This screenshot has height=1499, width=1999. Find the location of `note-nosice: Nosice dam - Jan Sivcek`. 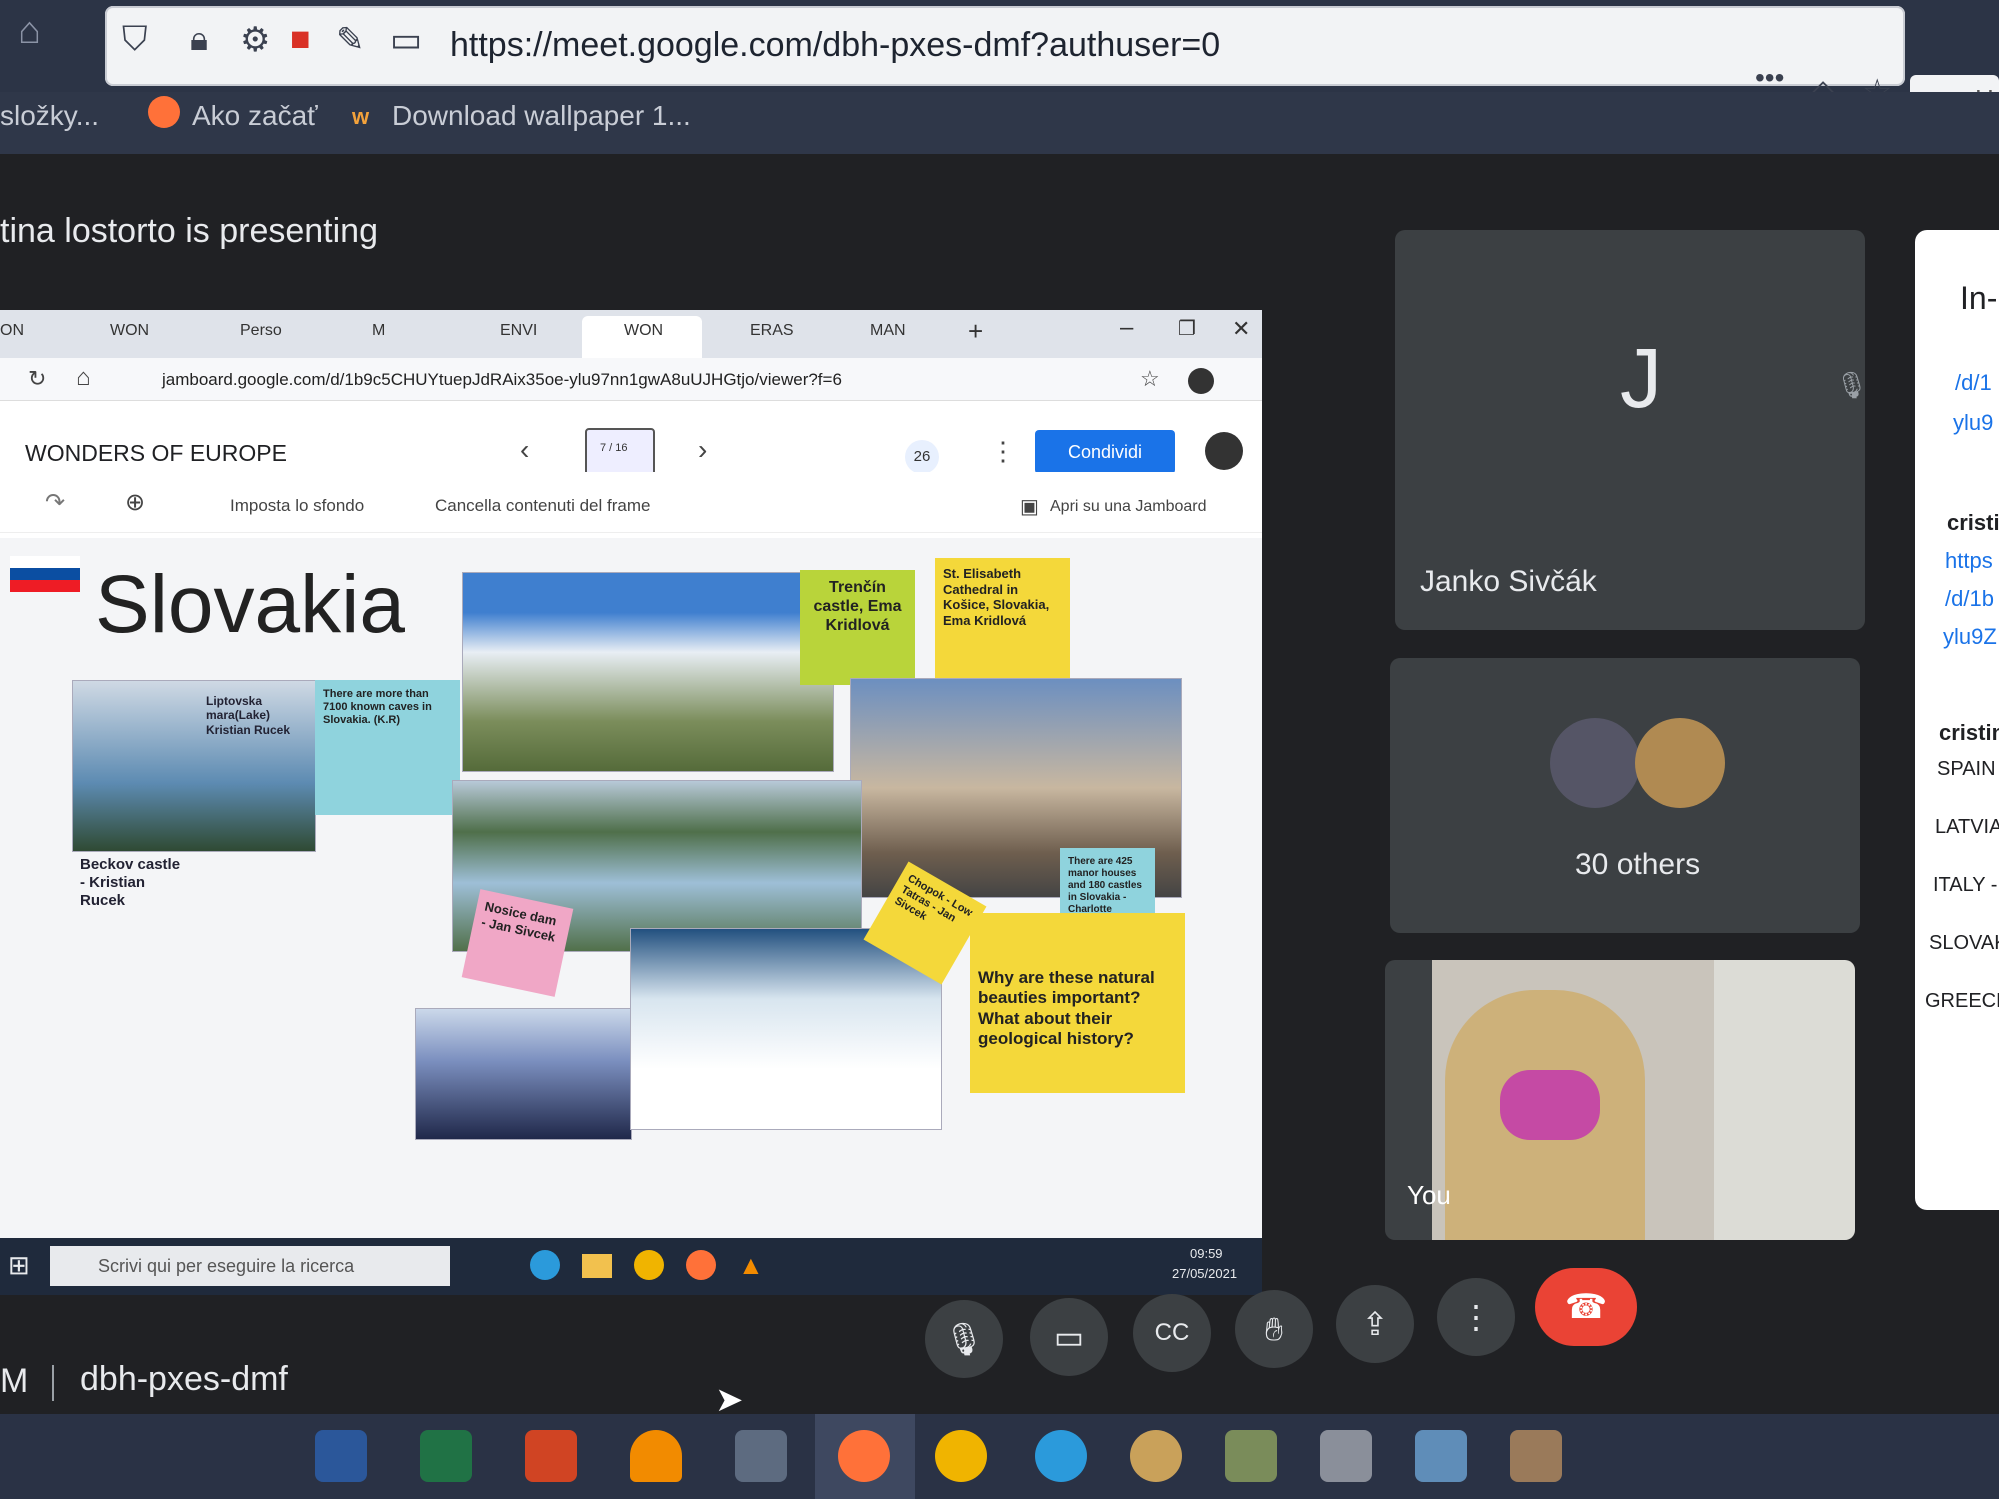

note-nosice: Nosice dam - Jan Sivcek is located at coordinates (517, 943).